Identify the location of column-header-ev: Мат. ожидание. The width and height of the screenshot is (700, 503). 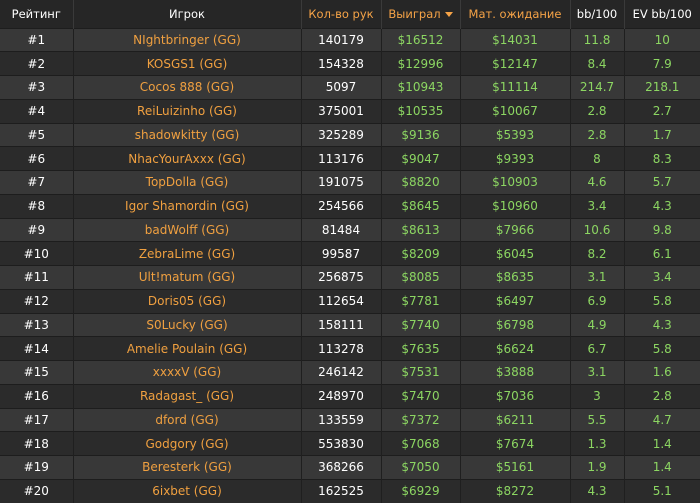
(514, 14).